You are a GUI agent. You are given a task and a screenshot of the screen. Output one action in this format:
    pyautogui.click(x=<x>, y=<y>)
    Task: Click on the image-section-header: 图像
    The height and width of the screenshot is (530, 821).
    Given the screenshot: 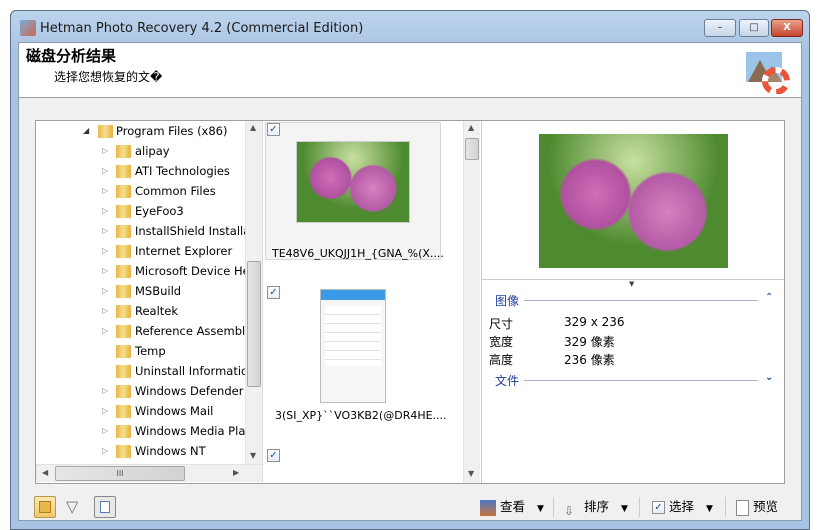 What is the action you would take?
    pyautogui.click(x=507, y=301)
    